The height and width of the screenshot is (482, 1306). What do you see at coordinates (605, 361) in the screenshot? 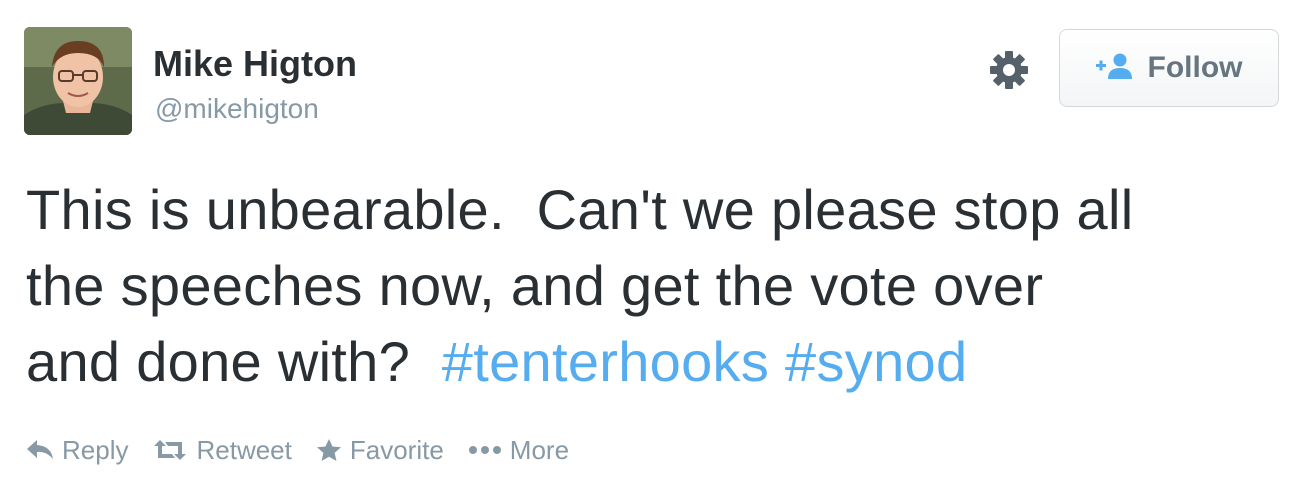
I see `hashtag-link: #tenterhooks` at bounding box center [605, 361].